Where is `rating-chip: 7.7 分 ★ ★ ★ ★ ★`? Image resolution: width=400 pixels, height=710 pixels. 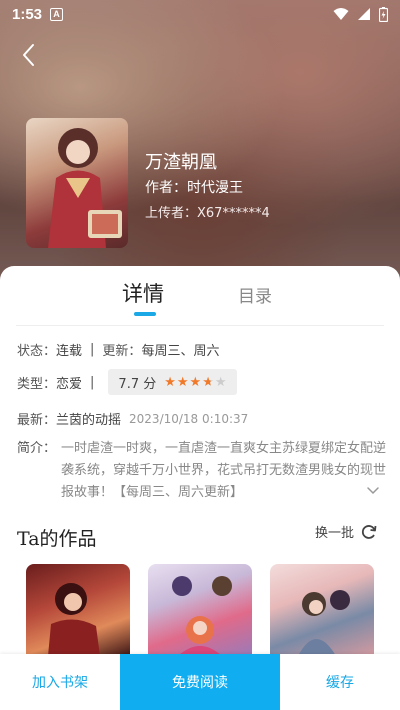
rating-chip: 7.7 分 ★ ★ ★ ★ ★ is located at coordinates (172, 382).